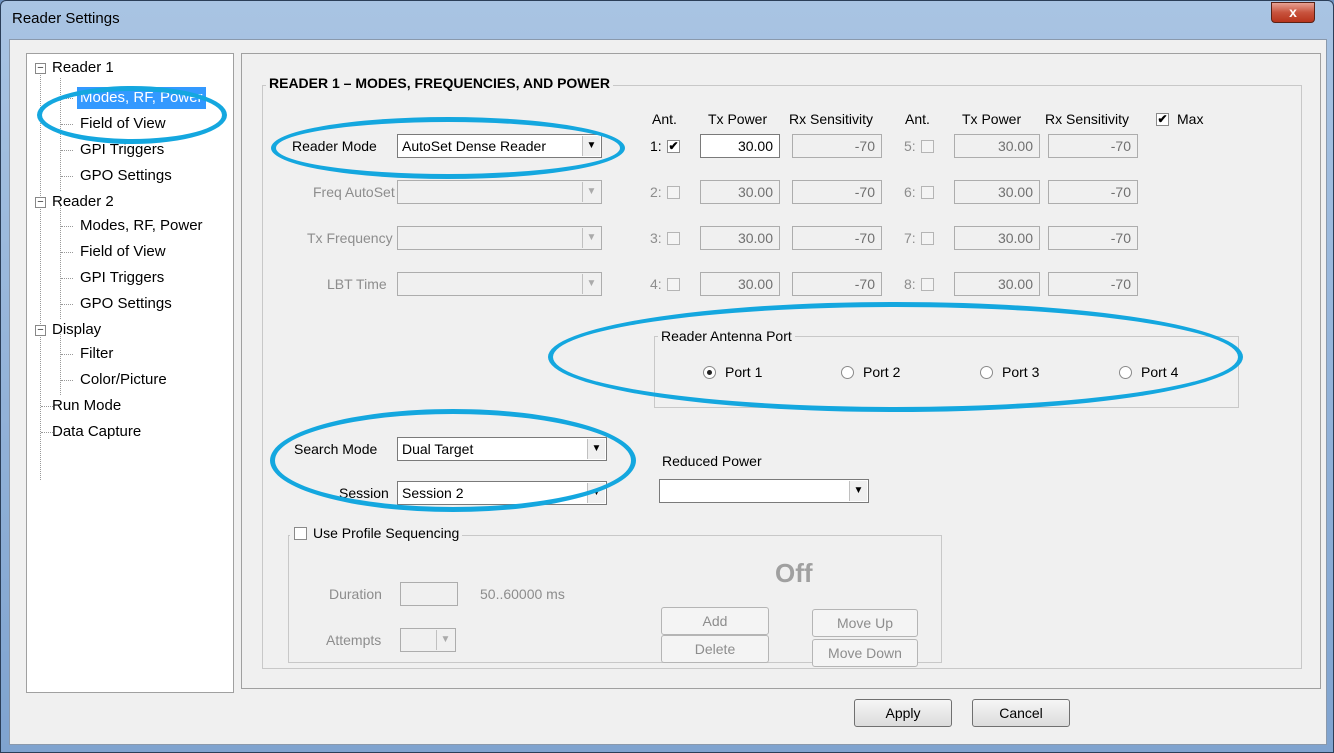  I want to click on cancel-button: Cancel, so click(1021, 713).